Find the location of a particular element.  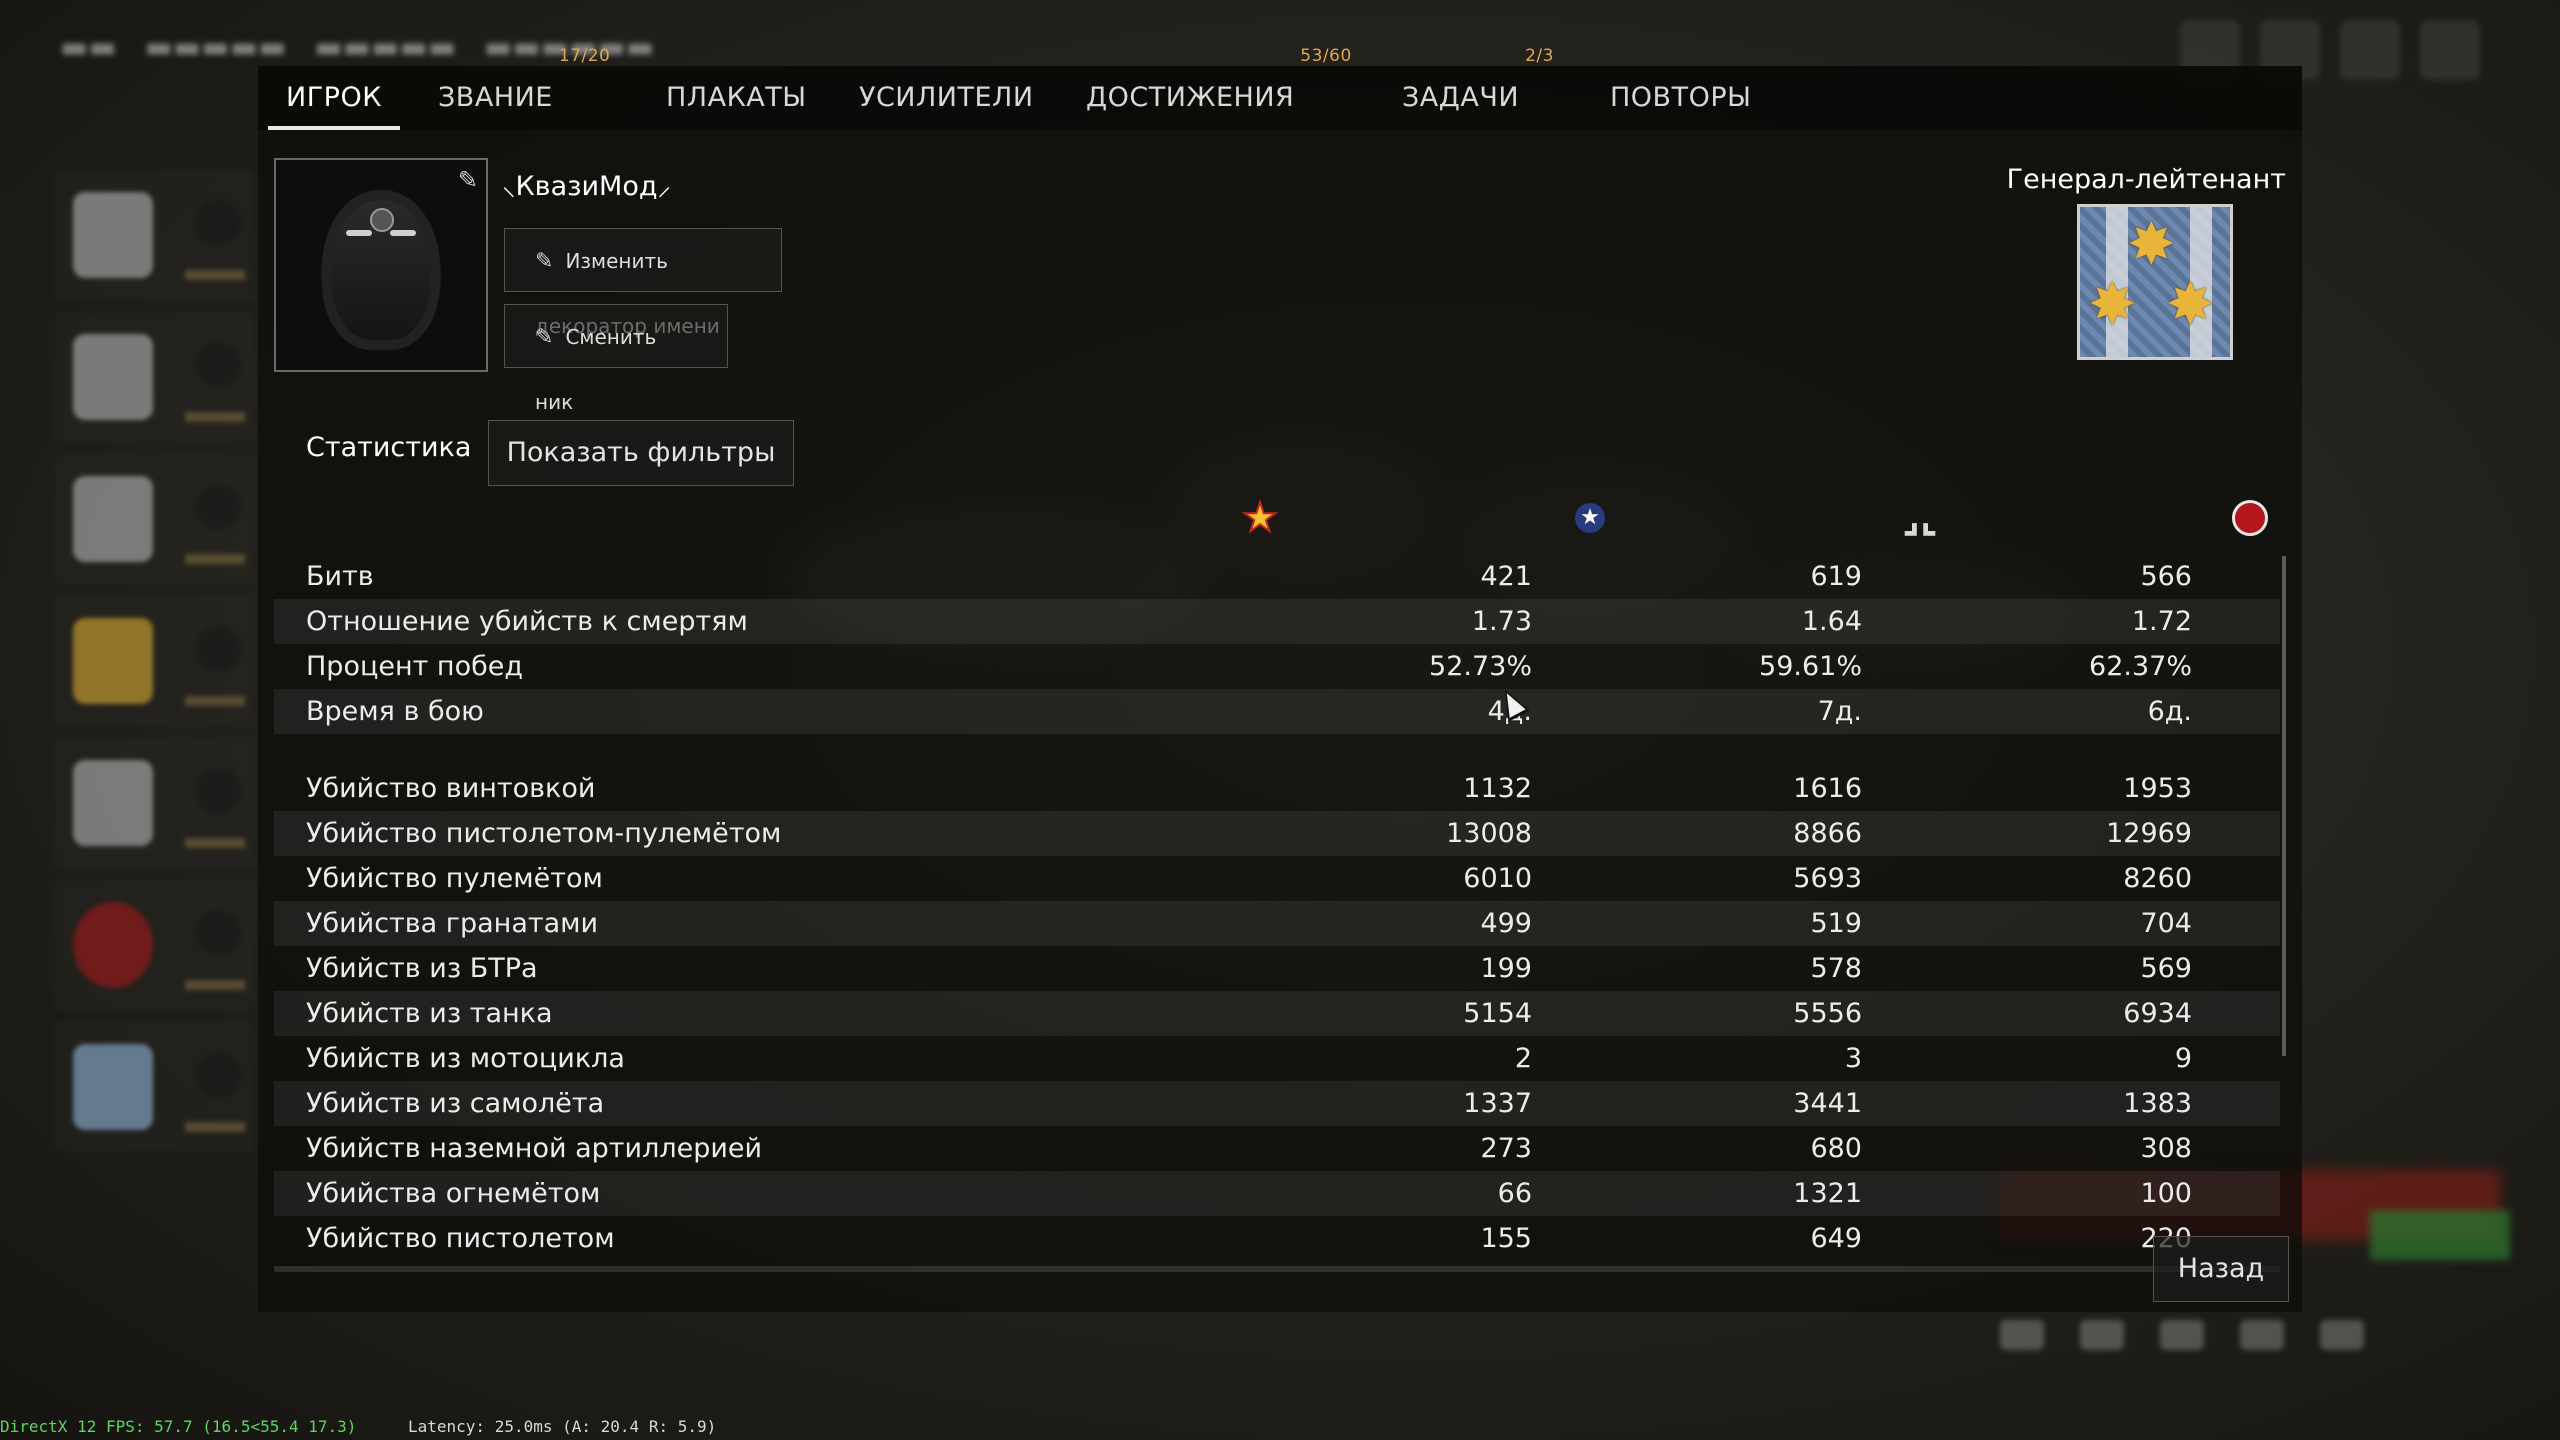

table-row: Убийств наземной артиллерией273680308402 is located at coordinates (1277, 1148).